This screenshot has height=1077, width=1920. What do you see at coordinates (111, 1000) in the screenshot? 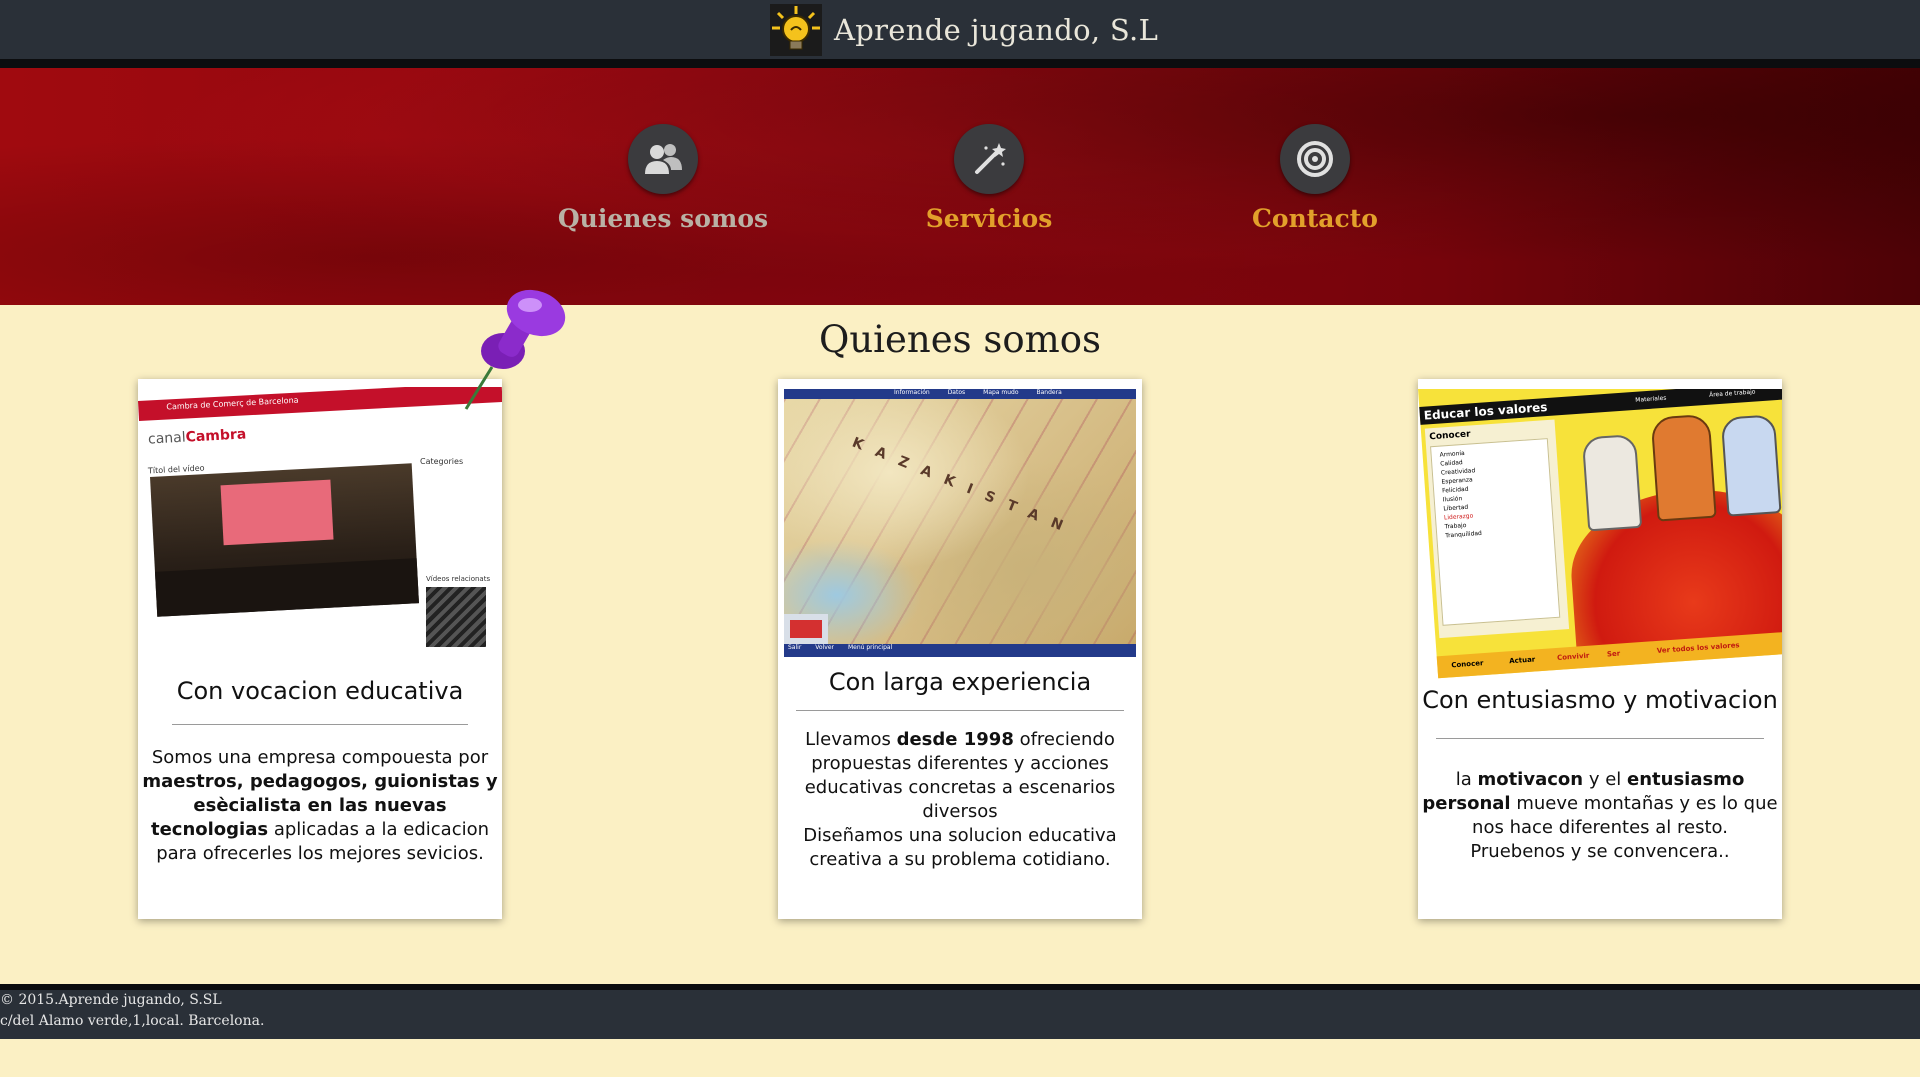
I see `footer-copyright: © 2015.Aprende jugando, S.SL` at bounding box center [111, 1000].